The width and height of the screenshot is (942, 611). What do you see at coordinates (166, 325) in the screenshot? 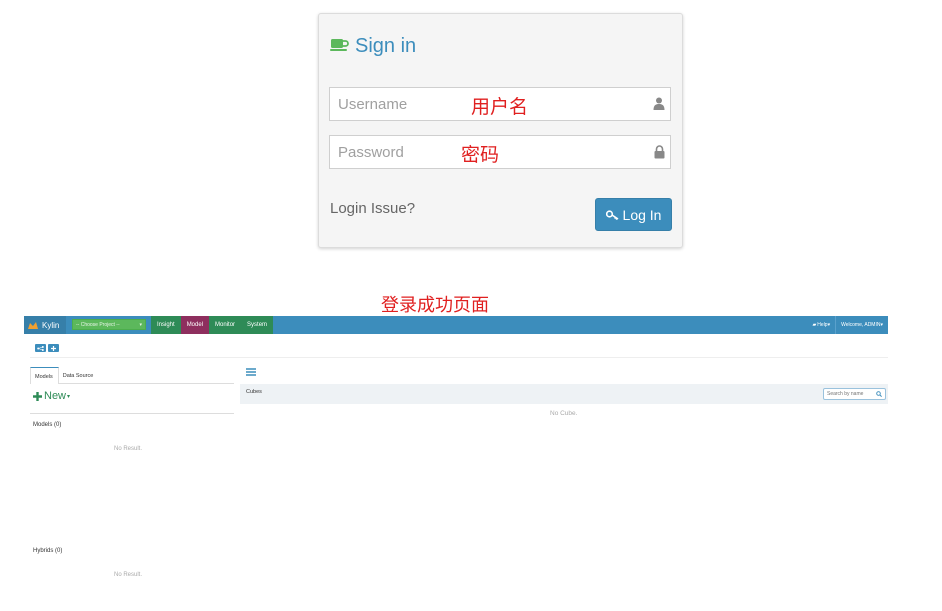
I see `nav-insight: Insight` at bounding box center [166, 325].